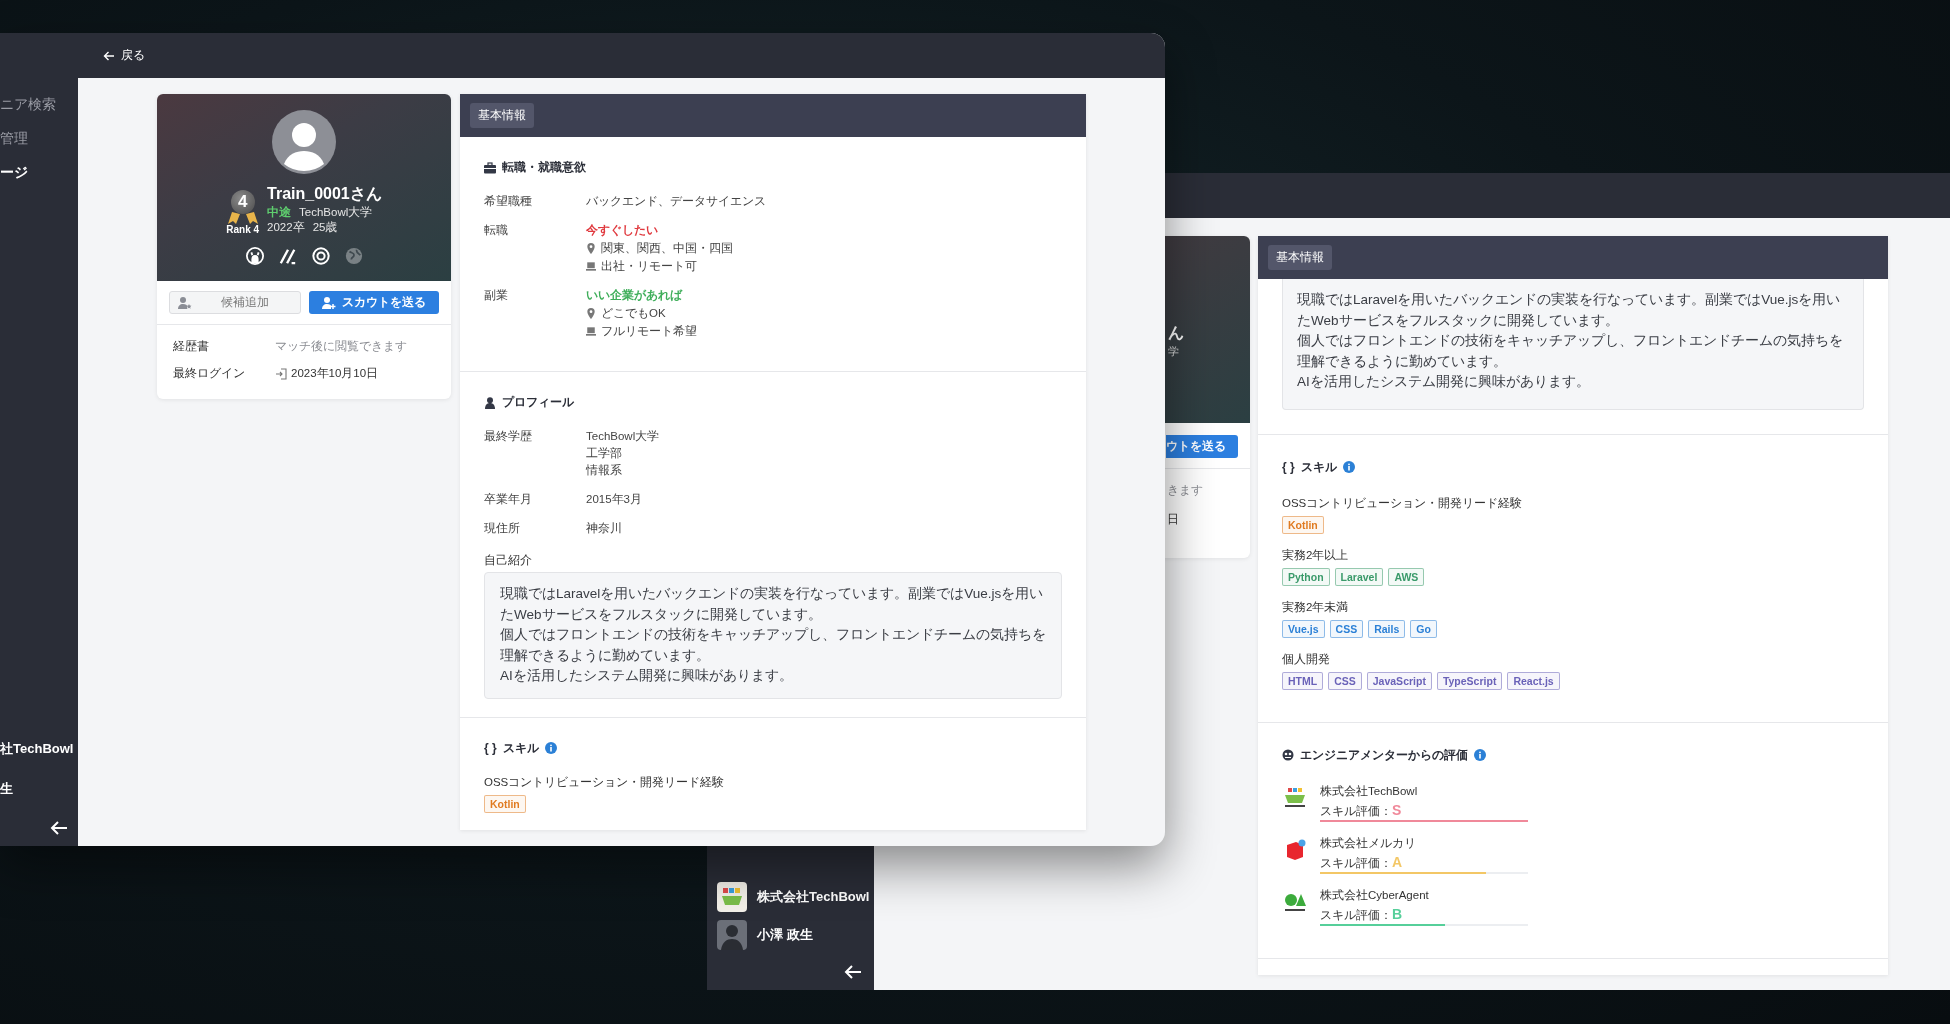 This screenshot has width=1950, height=1024. Describe the element at coordinates (635, 295) in the screenshot. I see `status-text: いい企業があれば` at that location.